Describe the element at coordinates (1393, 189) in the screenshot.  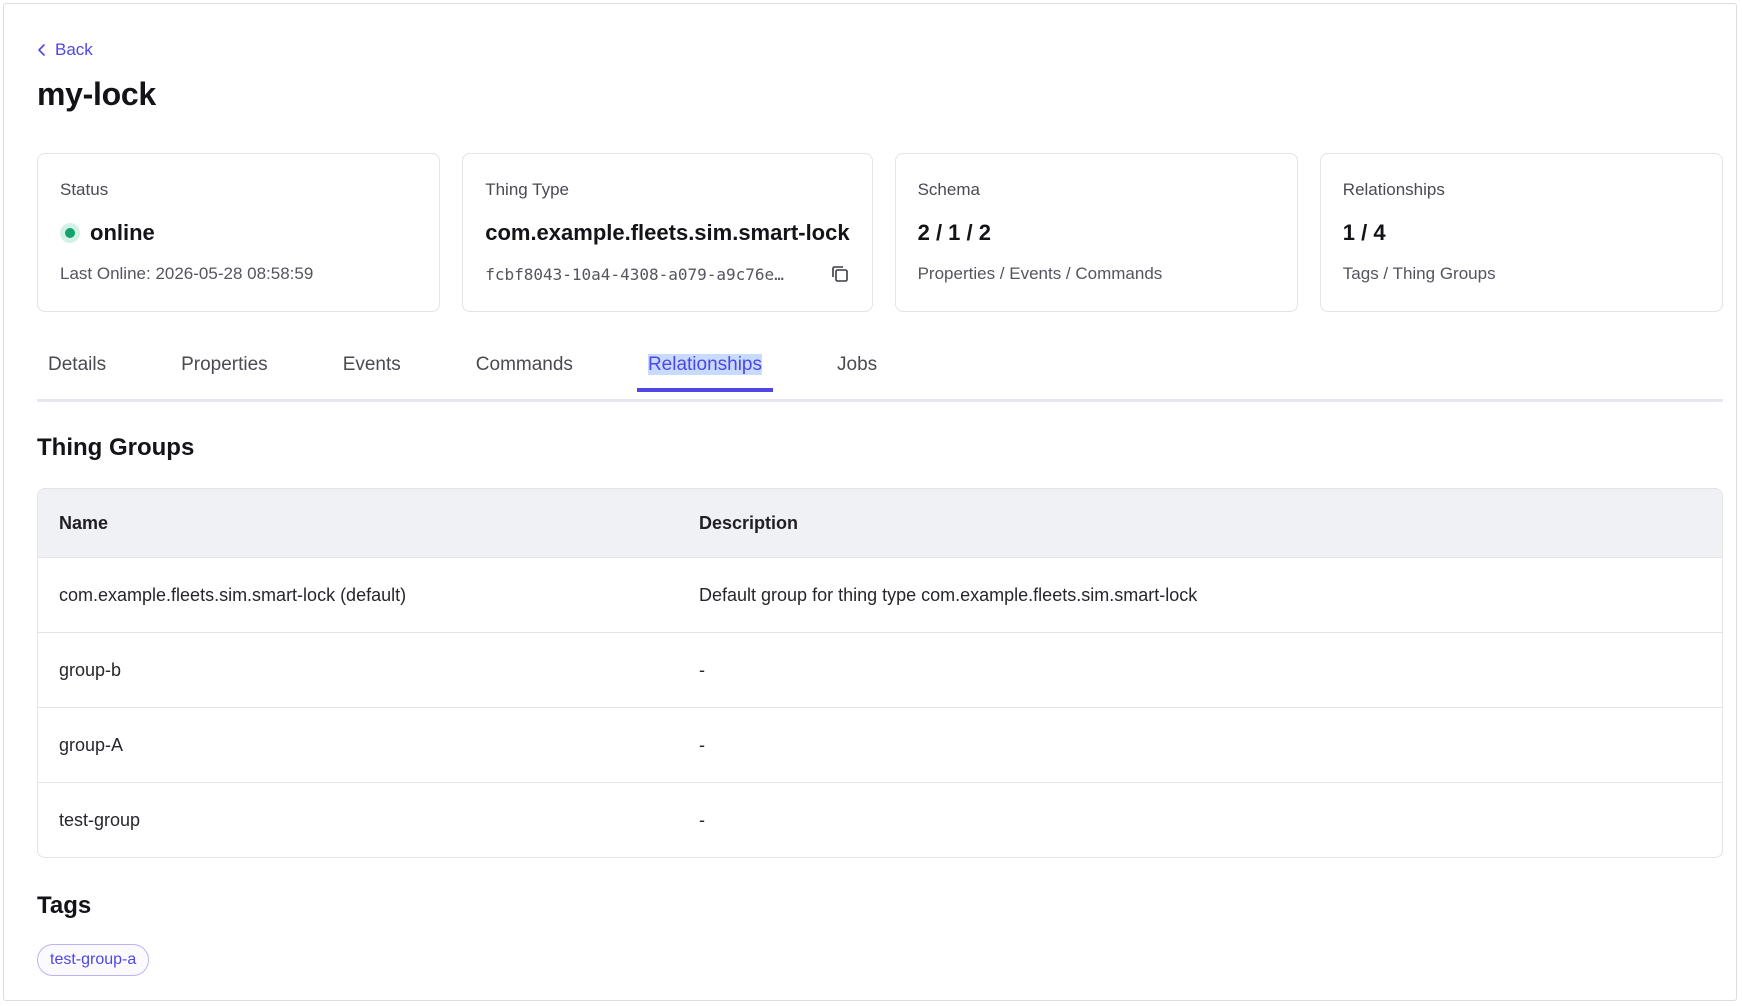
I see `relationships-card-label: Relationships` at that location.